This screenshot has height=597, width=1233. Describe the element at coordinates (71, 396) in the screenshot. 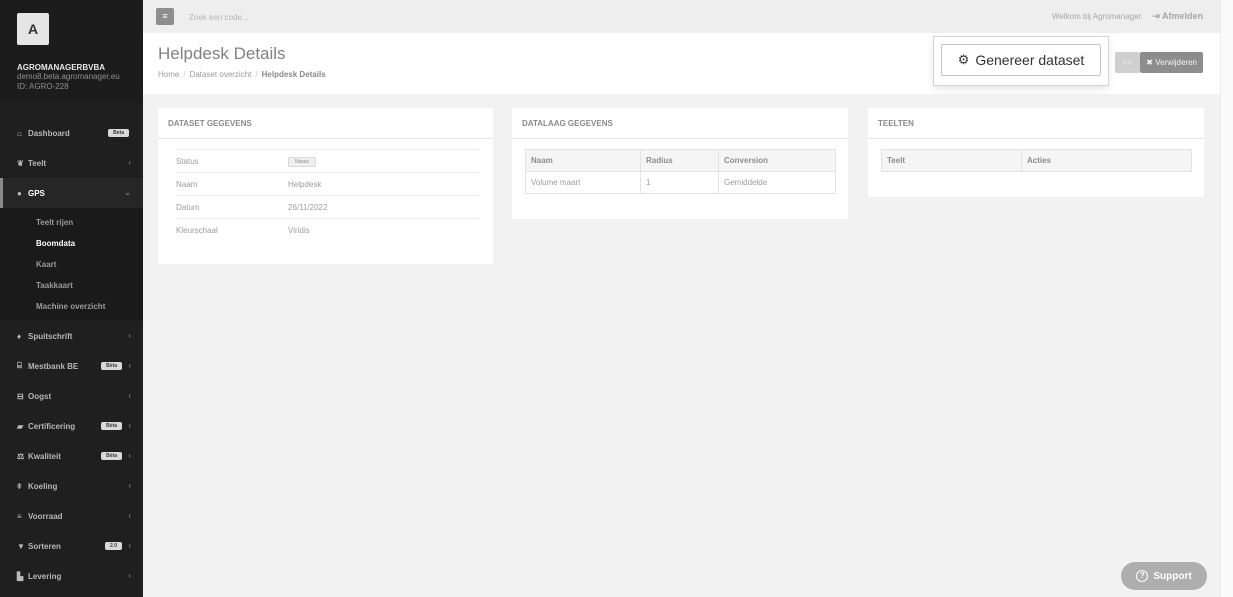

I see `sidebar-item-oogst: ⊟ Oogst ‹` at that location.